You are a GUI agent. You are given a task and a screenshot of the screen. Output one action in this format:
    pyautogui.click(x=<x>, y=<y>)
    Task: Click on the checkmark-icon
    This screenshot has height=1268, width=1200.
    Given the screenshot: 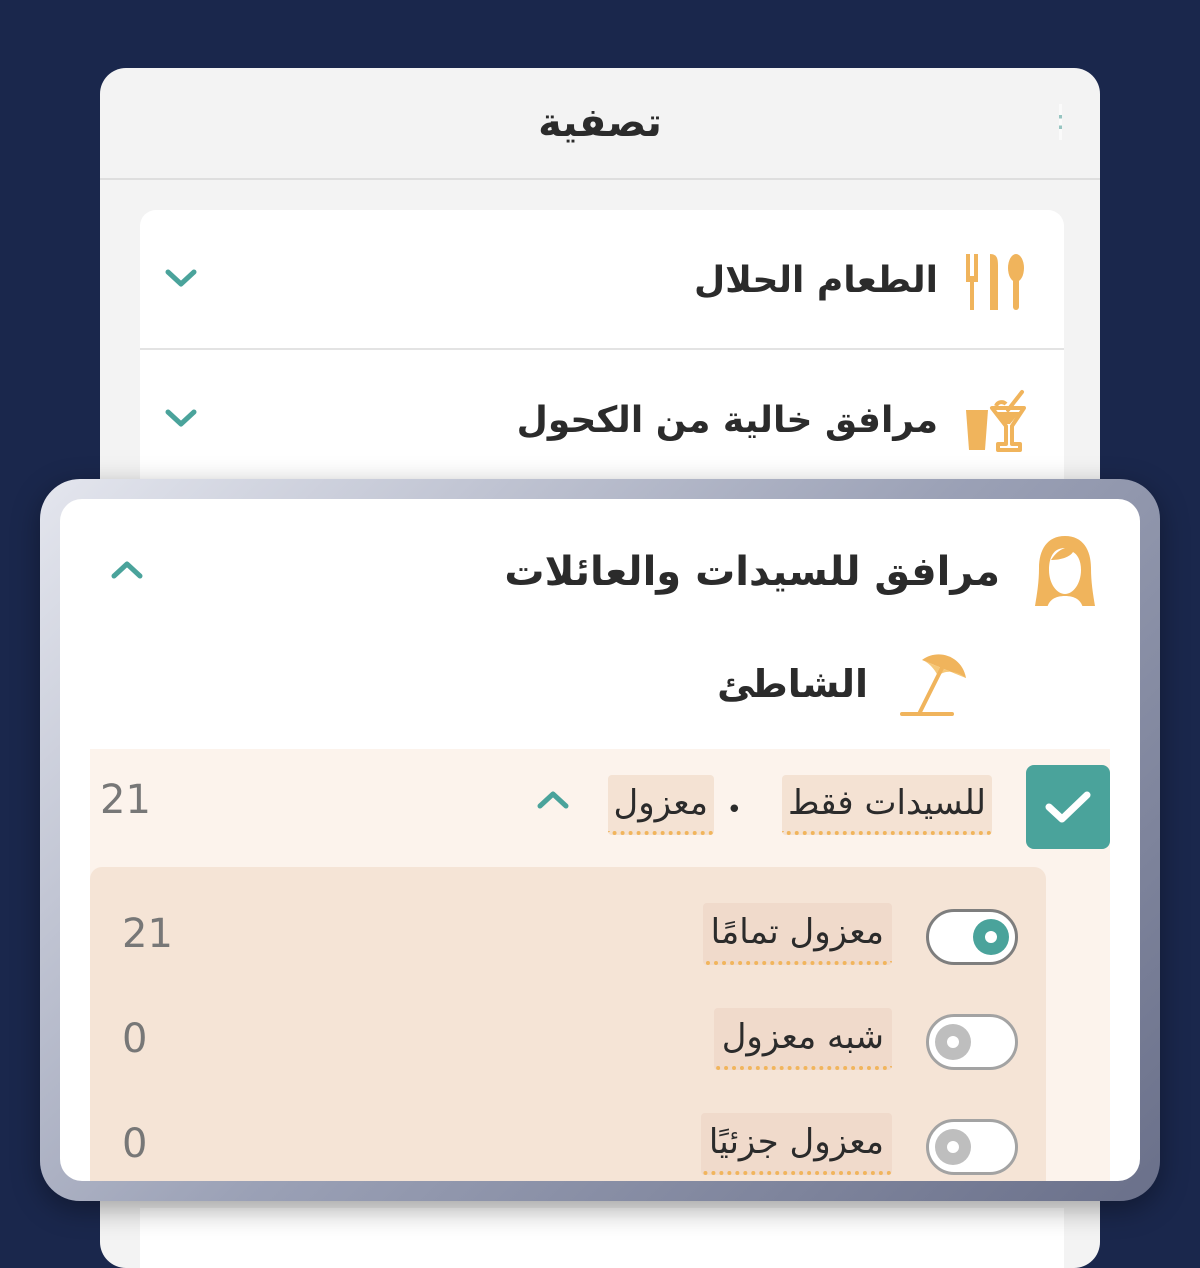 What is the action you would take?
    pyautogui.click(x=1068, y=807)
    